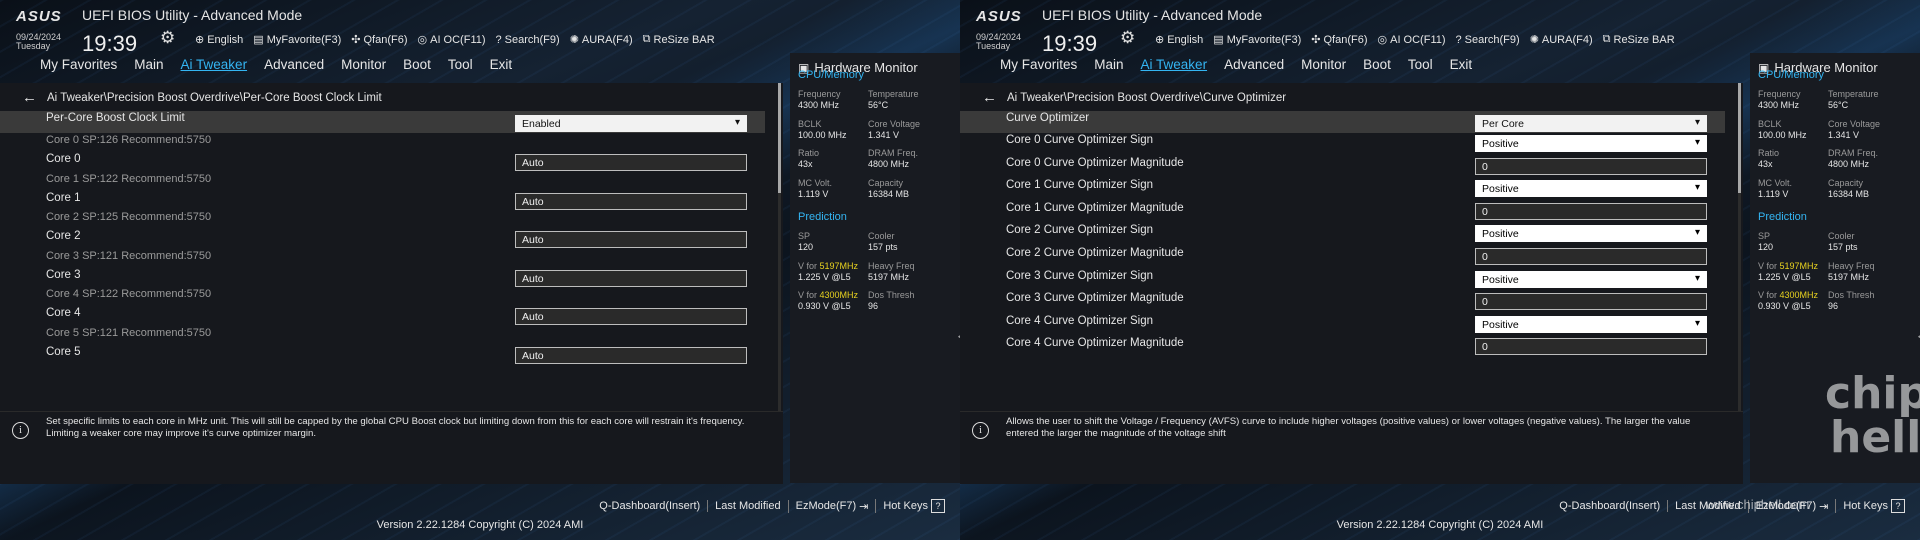 This screenshot has height=540, width=1920. I want to click on version-text: Version 2.22.1284 Copyright (C) 2024 AMI, so click(1440, 525).